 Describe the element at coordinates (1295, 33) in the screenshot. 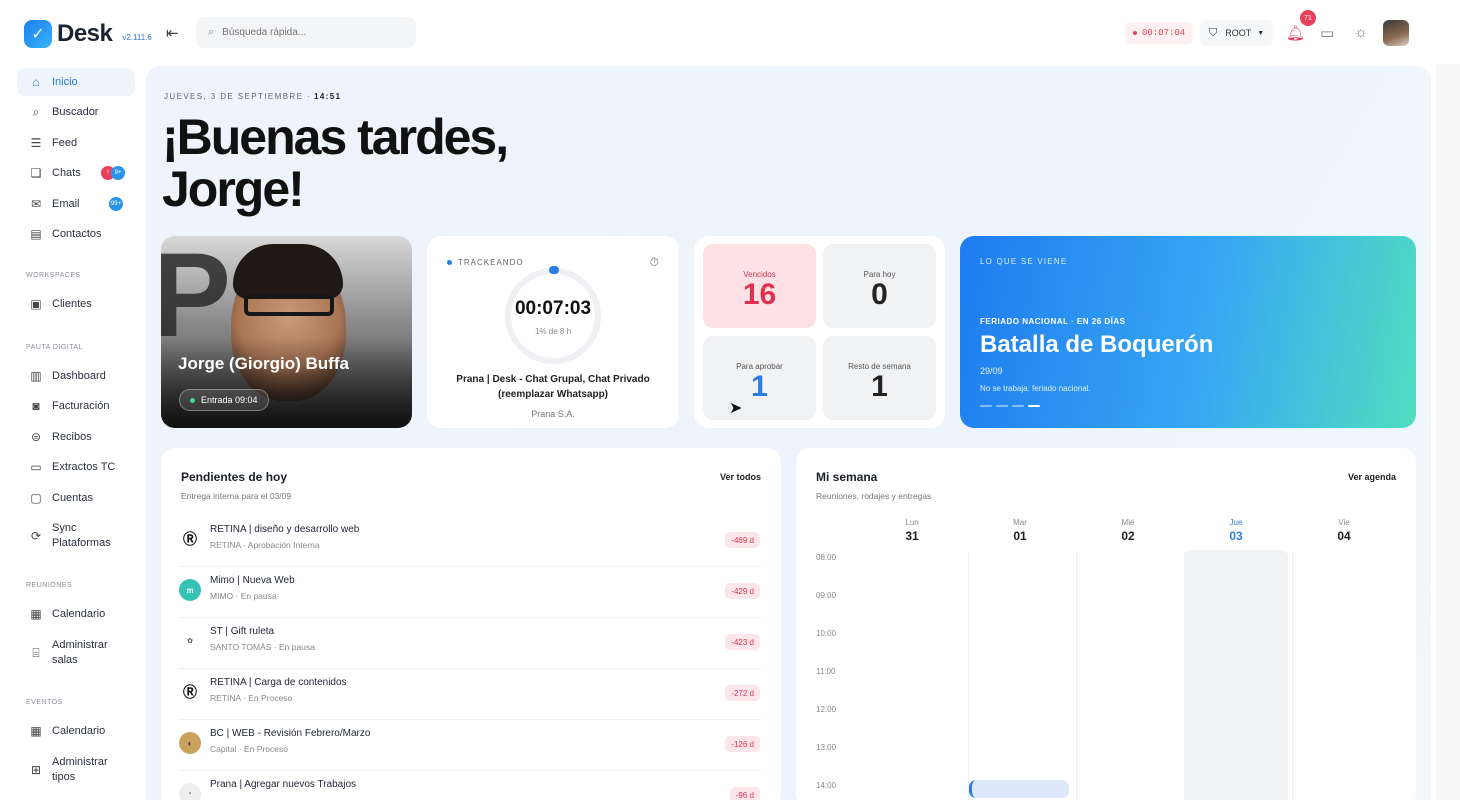

I see `bell-icon: 🔔︎` at that location.